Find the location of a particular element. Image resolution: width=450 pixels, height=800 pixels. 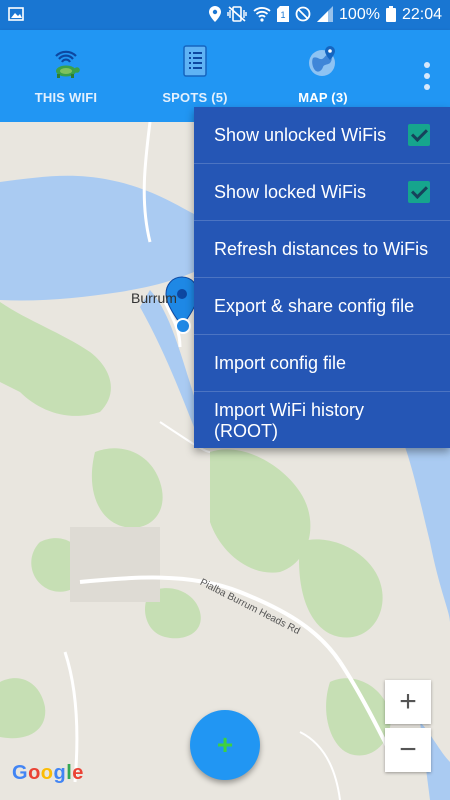

menu-item-show-unlocked: Show unlocked WiFis is located at coordinates (322, 135).